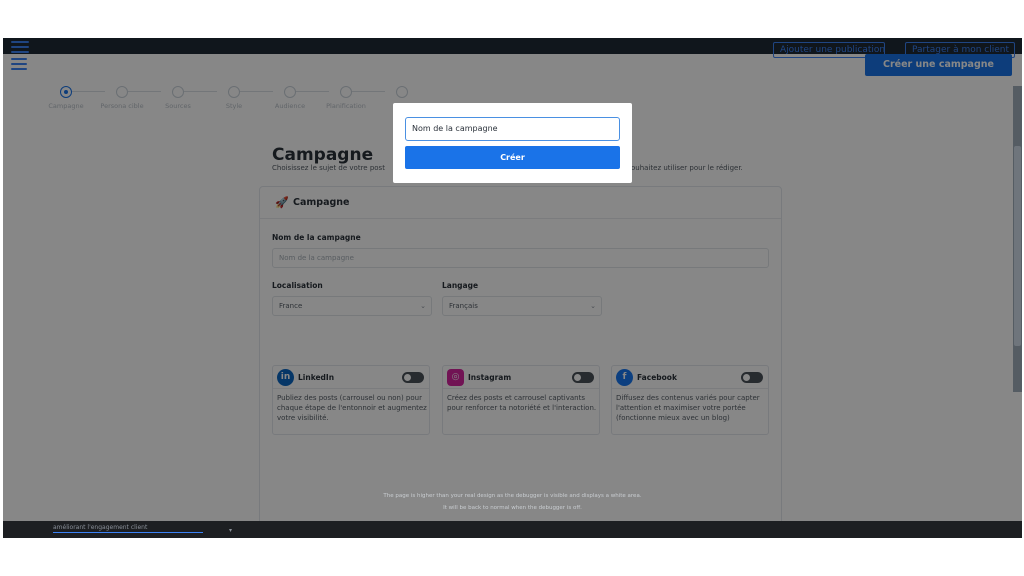 The height and width of the screenshot is (576, 1024). Describe the element at coordinates (512, 129) in the screenshot. I see `campaign-name-field: Nom de la campagne` at that location.